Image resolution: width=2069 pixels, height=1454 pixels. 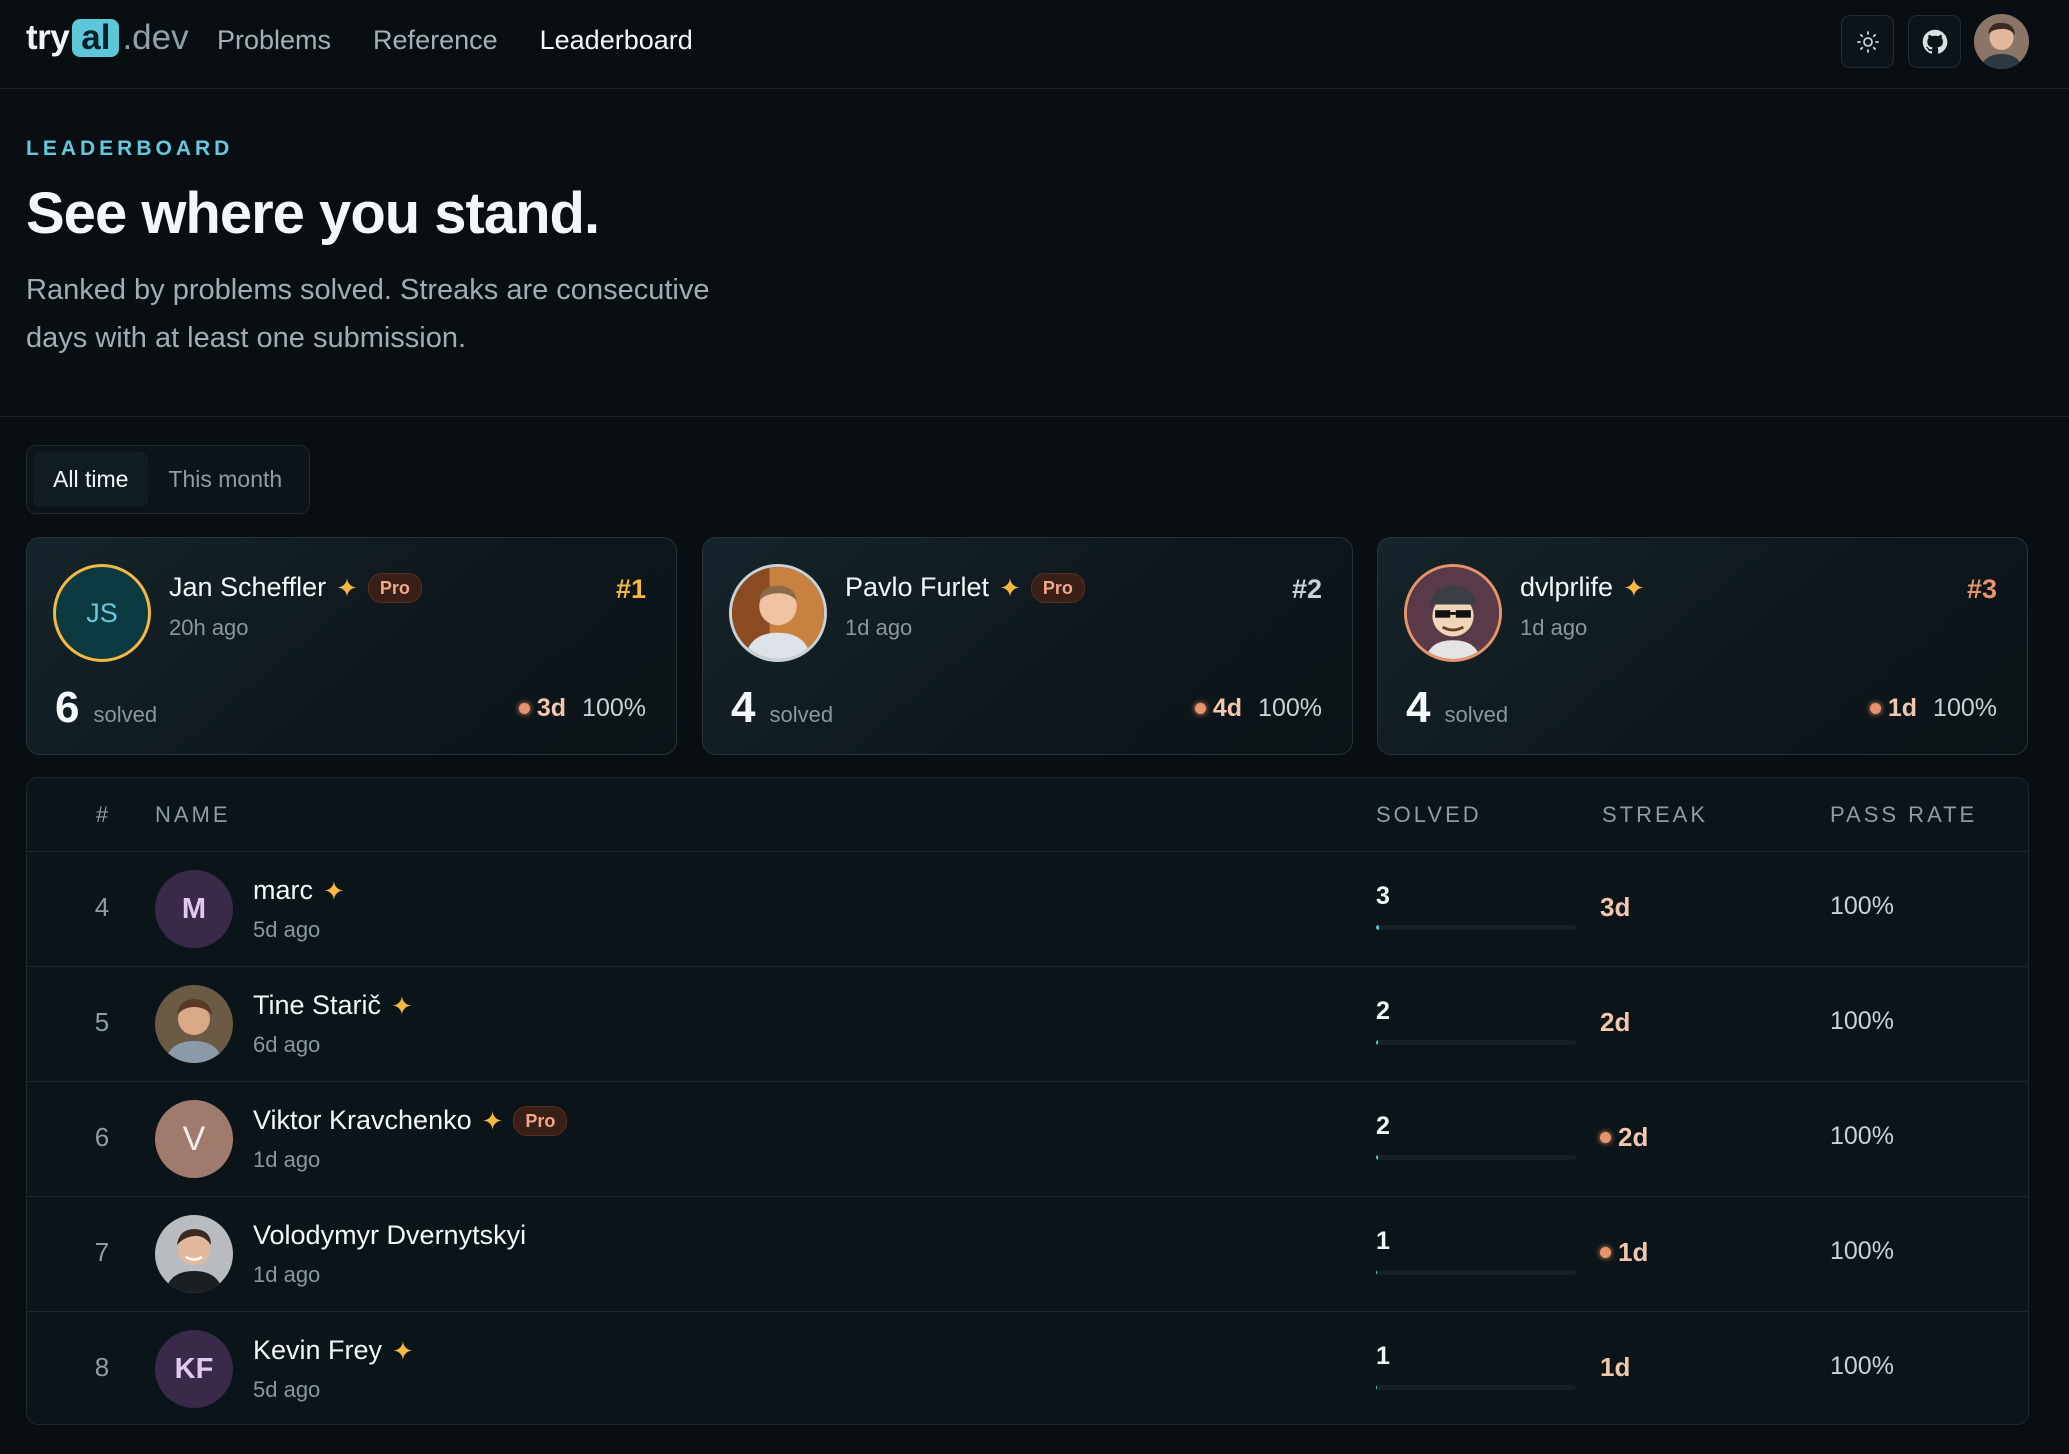 I want to click on player-name: Kevin Frey, so click(x=317, y=1350).